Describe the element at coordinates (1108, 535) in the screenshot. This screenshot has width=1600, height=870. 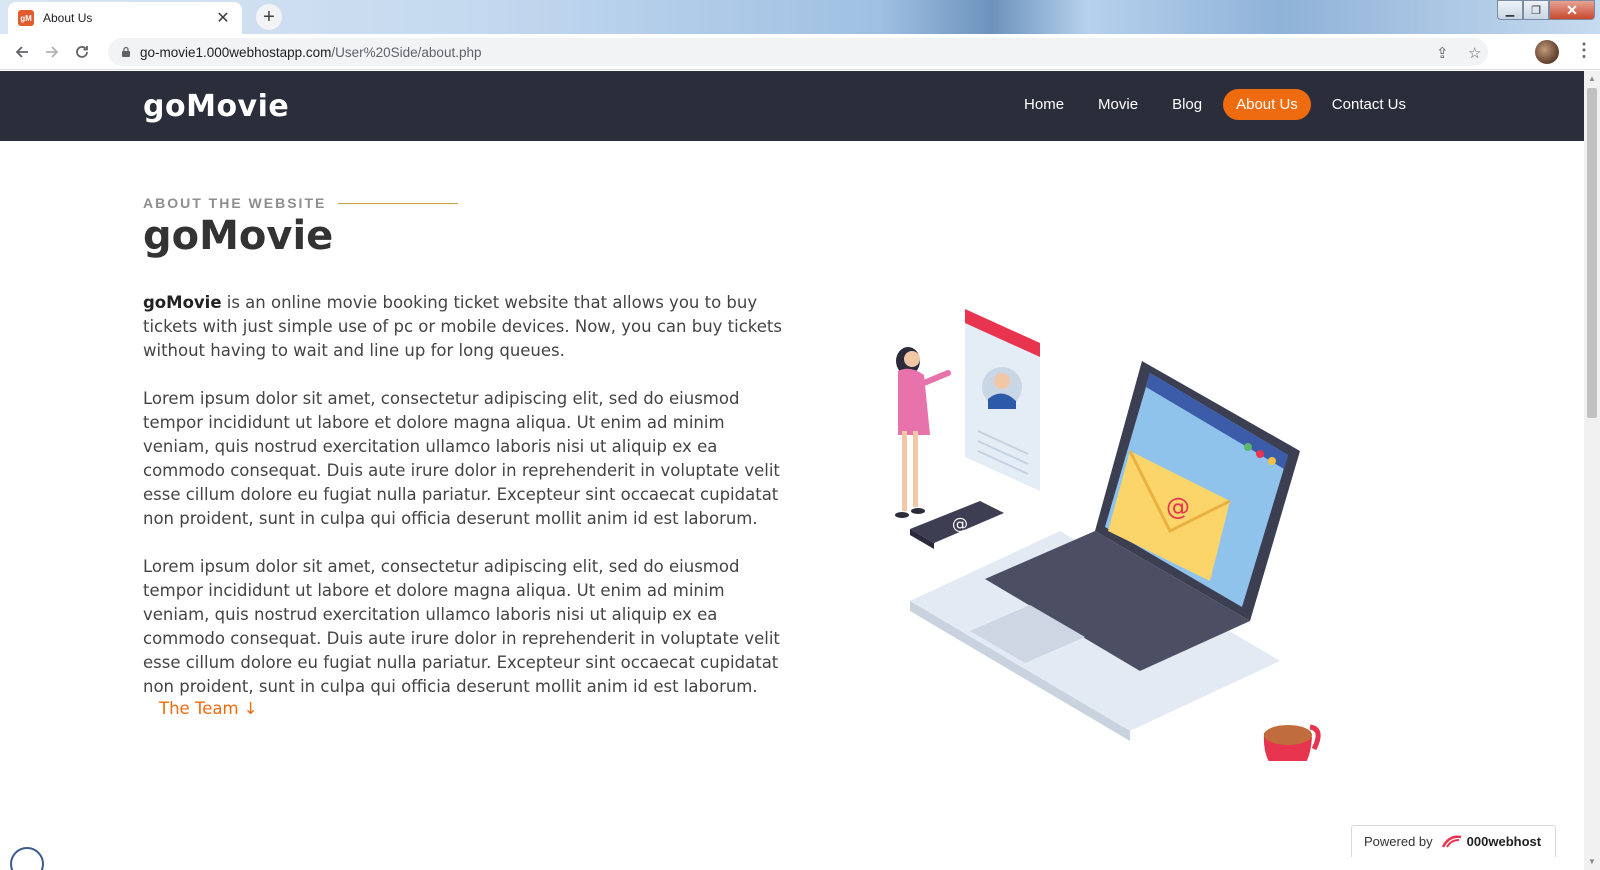
I see `laptop-email-illustration: @ @` at that location.